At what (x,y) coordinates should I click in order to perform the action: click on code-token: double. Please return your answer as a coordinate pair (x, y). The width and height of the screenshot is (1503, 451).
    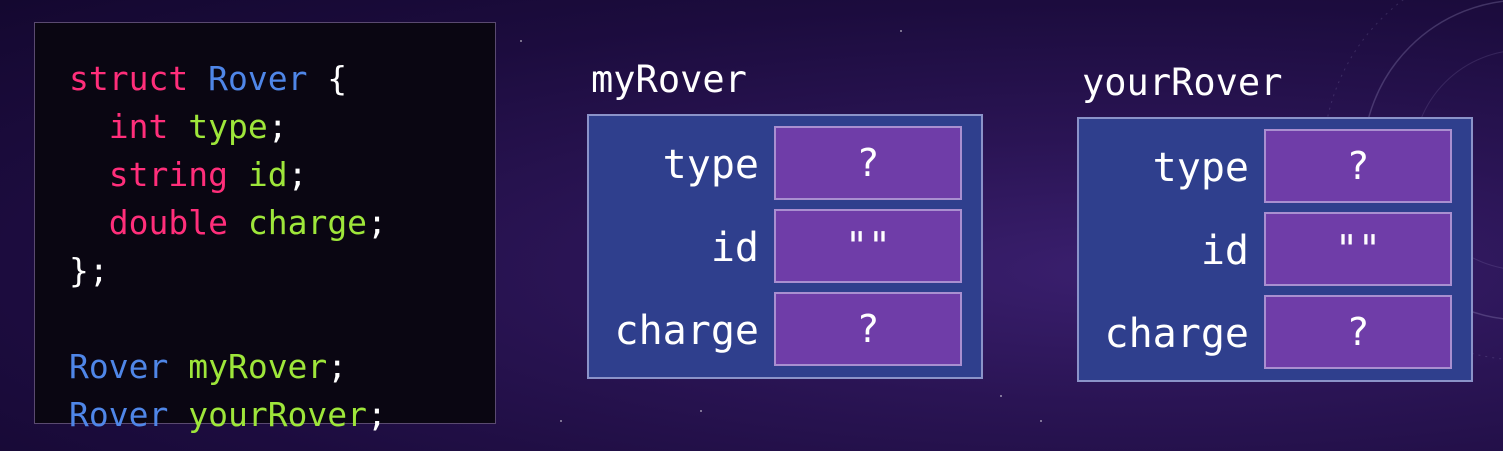
    Looking at the image, I should click on (168, 222).